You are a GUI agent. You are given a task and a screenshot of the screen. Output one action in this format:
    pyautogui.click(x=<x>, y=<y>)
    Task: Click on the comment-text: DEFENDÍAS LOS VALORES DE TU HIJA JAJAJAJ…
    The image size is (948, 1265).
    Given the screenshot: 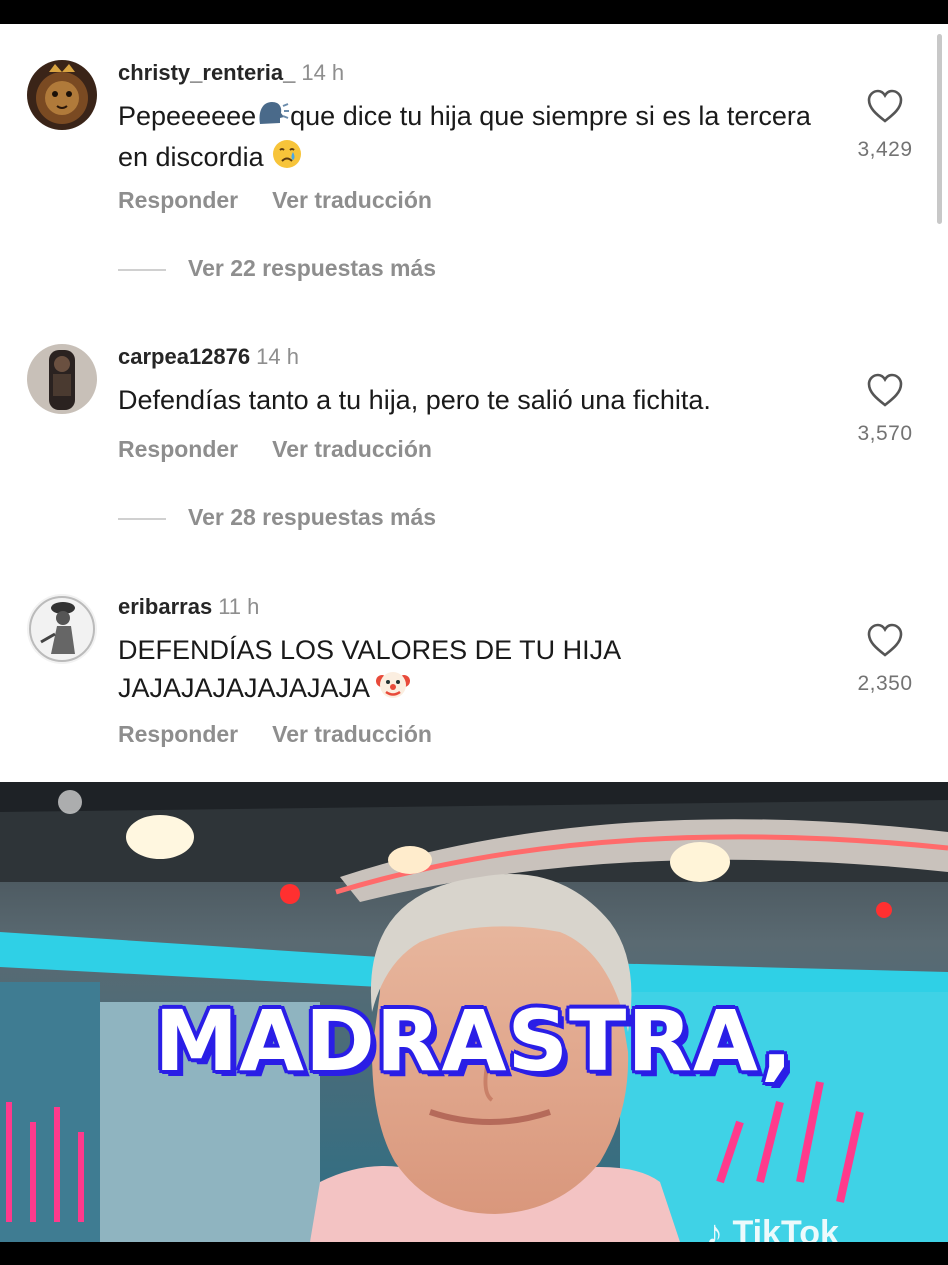 What is the action you would take?
    pyautogui.click(x=468, y=671)
    